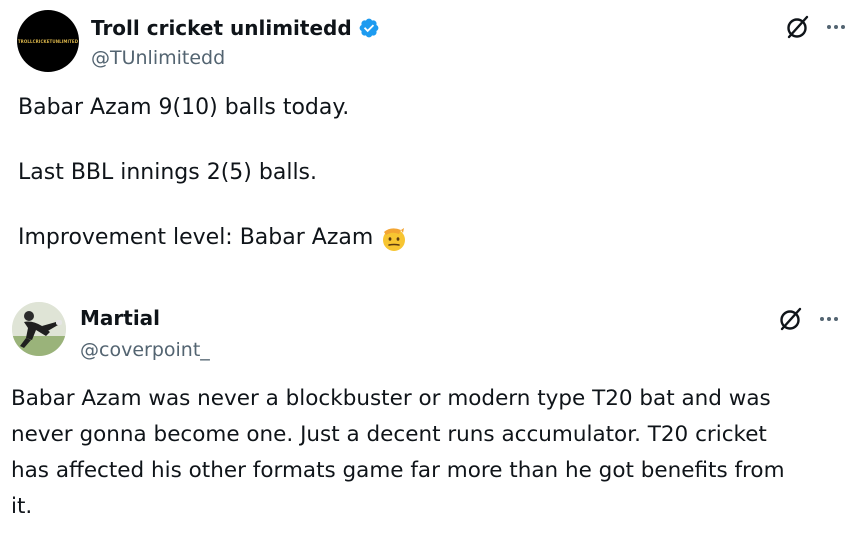  Describe the element at coordinates (145, 350) in the screenshot. I see `author-handle: @coverpoint_` at that location.